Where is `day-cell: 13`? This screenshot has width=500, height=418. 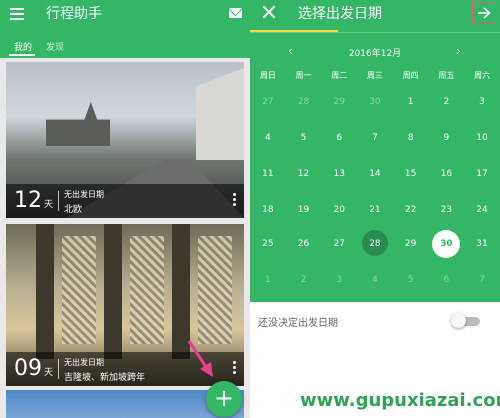 day-cell: 13 is located at coordinates (339, 174).